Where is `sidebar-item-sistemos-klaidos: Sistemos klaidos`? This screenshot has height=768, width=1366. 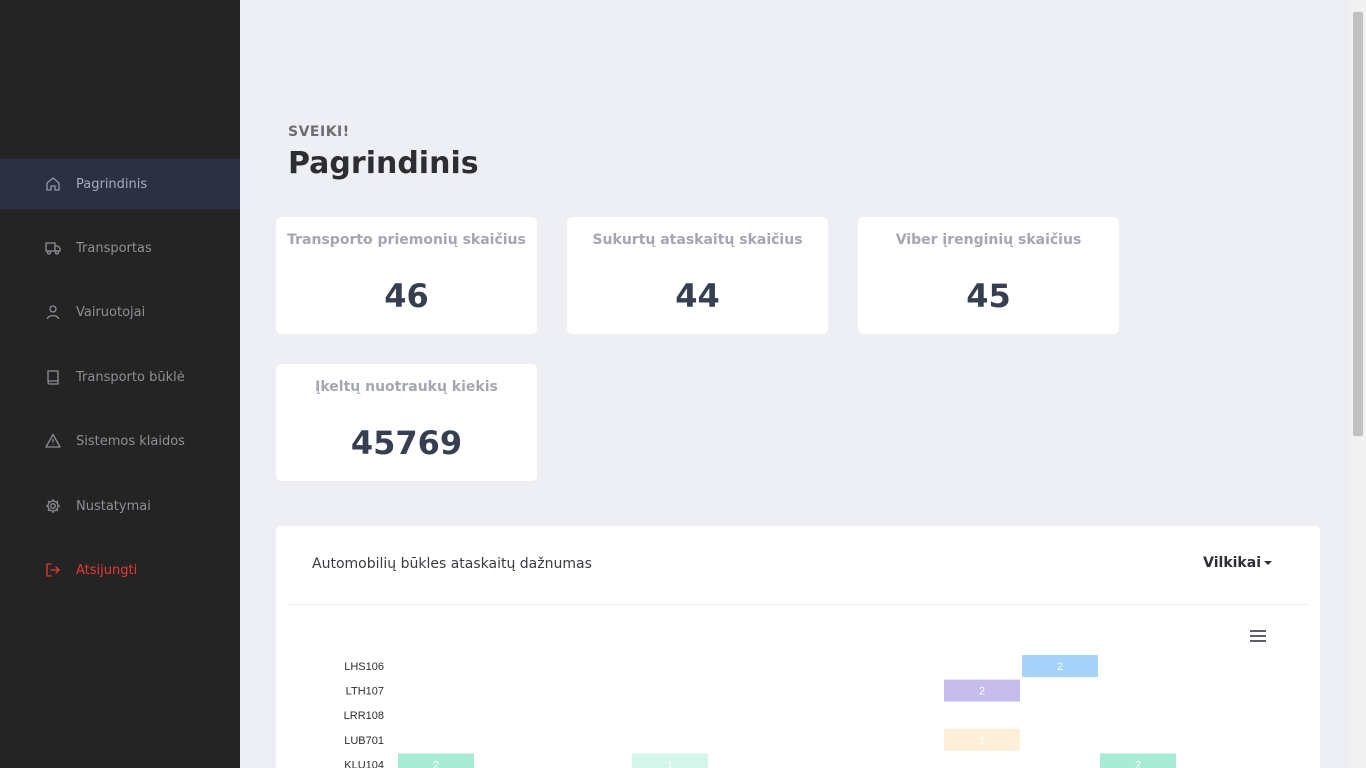
sidebar-item-sistemos-klaidos: Sistemos klaidos is located at coordinates (120, 441).